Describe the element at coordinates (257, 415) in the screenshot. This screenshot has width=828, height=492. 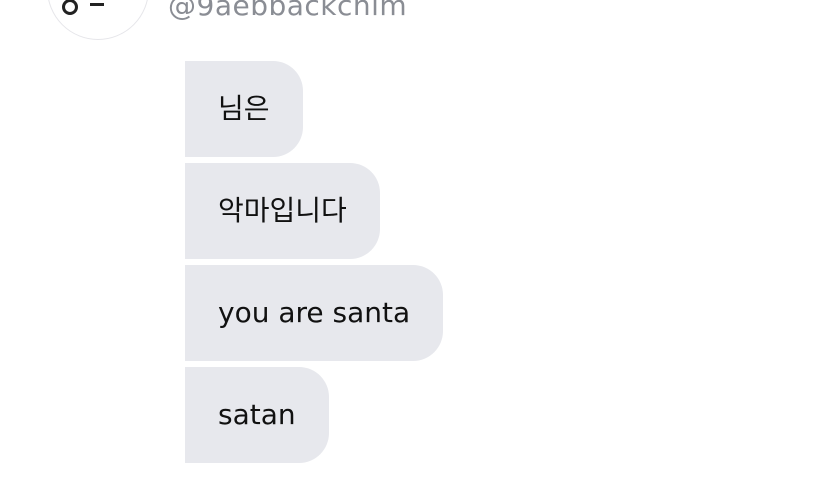
I see `message-bubble: satan` at that location.